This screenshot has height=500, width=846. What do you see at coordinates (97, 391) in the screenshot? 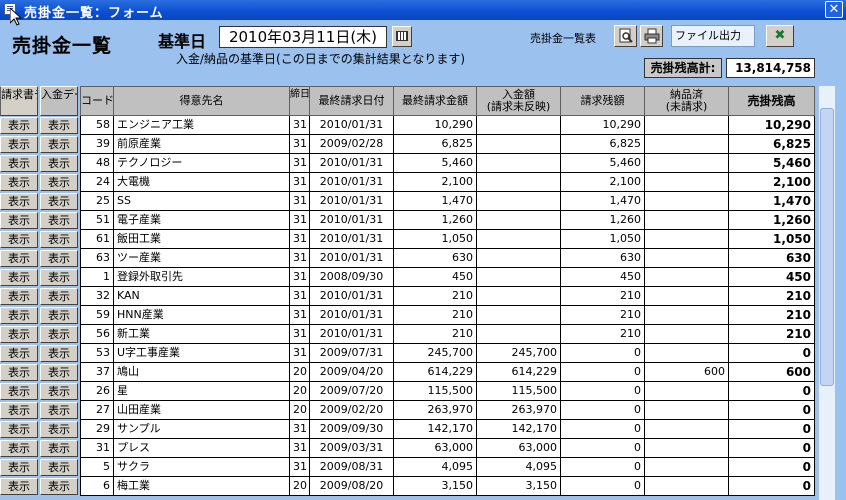
I see `cell-code: 26` at bounding box center [97, 391].